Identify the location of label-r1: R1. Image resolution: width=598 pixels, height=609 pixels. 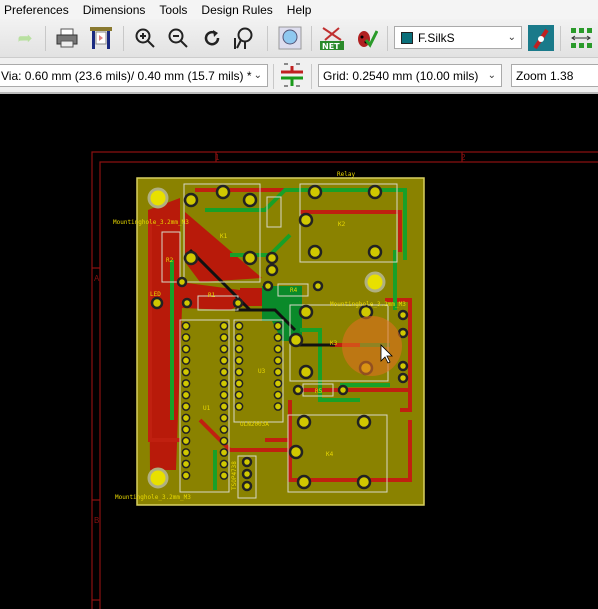
(212, 295).